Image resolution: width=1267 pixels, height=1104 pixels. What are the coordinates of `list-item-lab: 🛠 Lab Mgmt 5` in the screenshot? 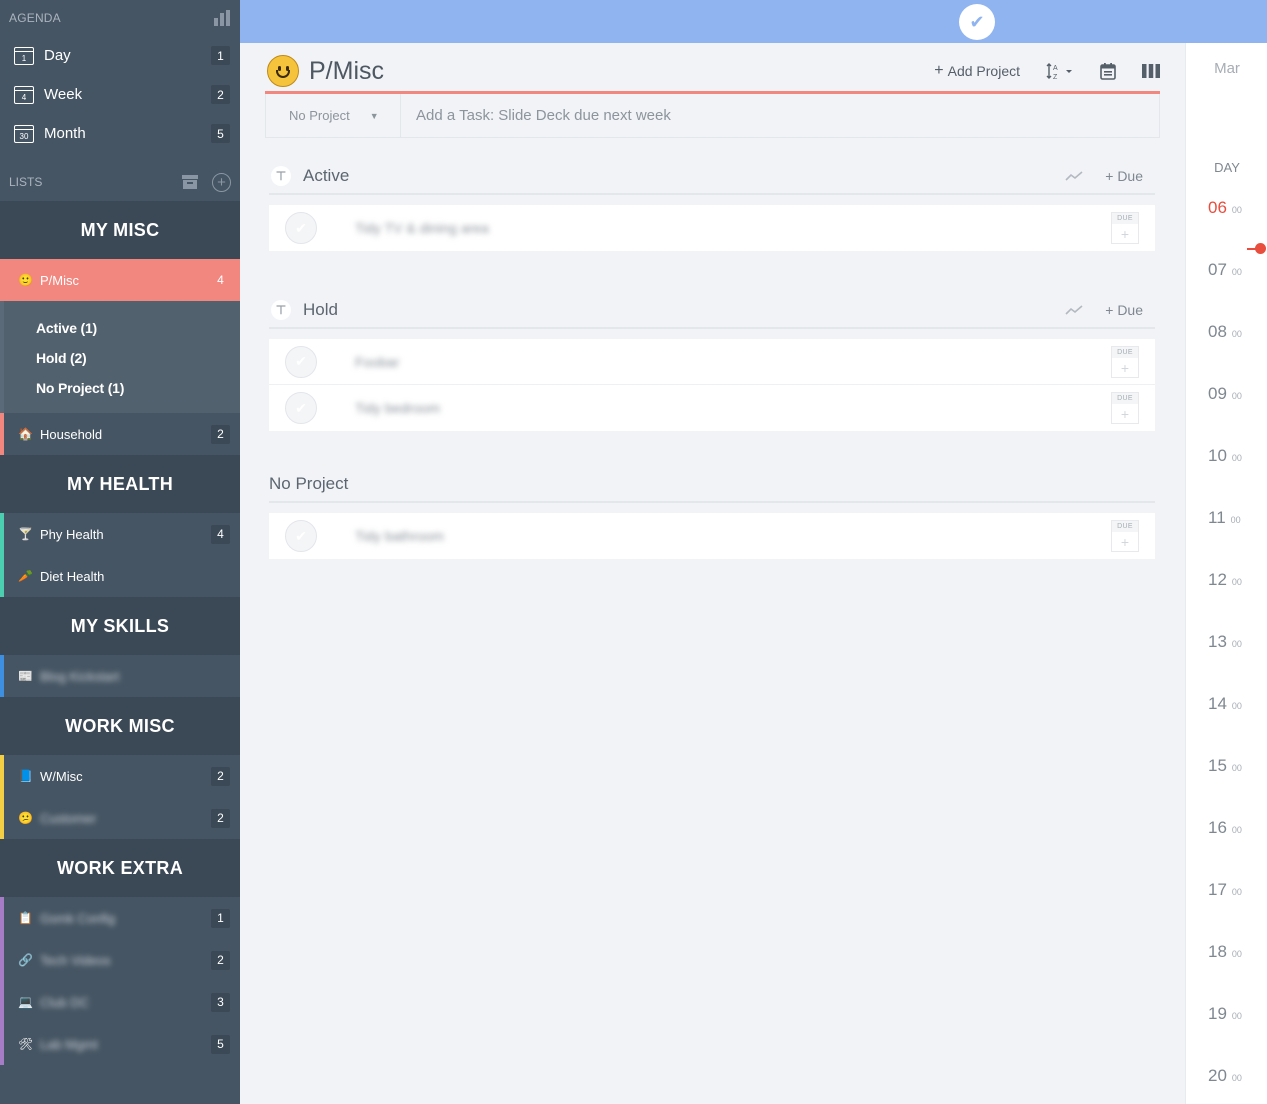 It's located at (120, 1044).